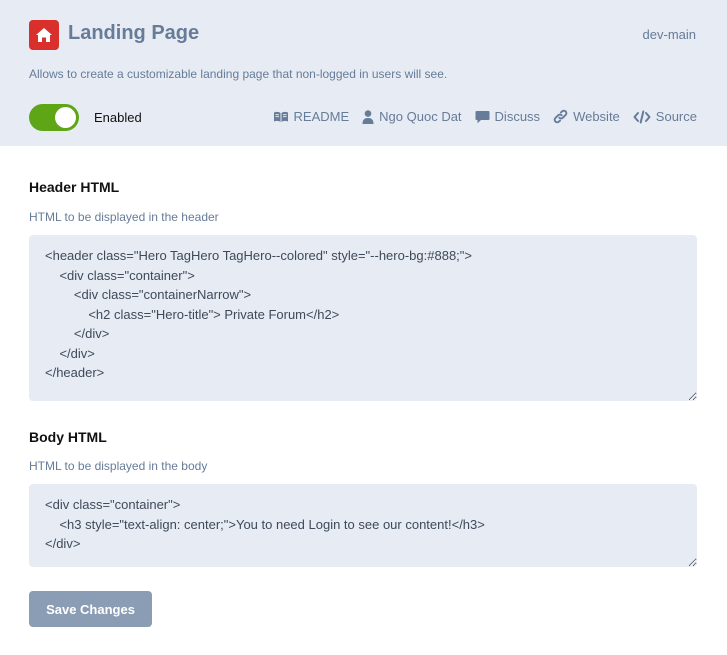 This screenshot has height=655, width=727. I want to click on source-link: Source, so click(665, 116).